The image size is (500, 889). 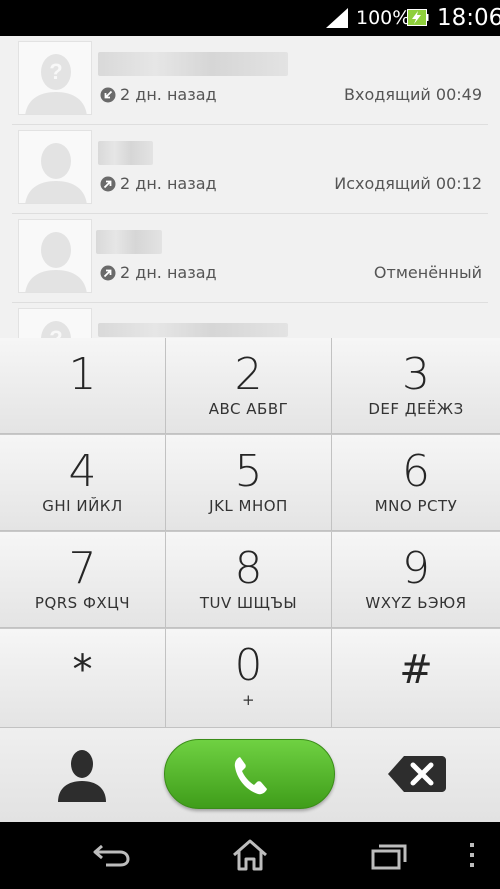 I want to click on key-digit: 6, so click(x=416, y=471).